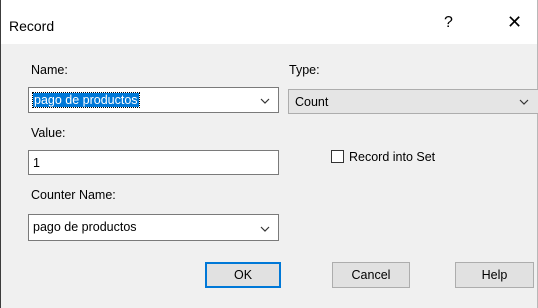  Describe the element at coordinates (36, 163) in the screenshot. I see `value-text: 1` at that location.